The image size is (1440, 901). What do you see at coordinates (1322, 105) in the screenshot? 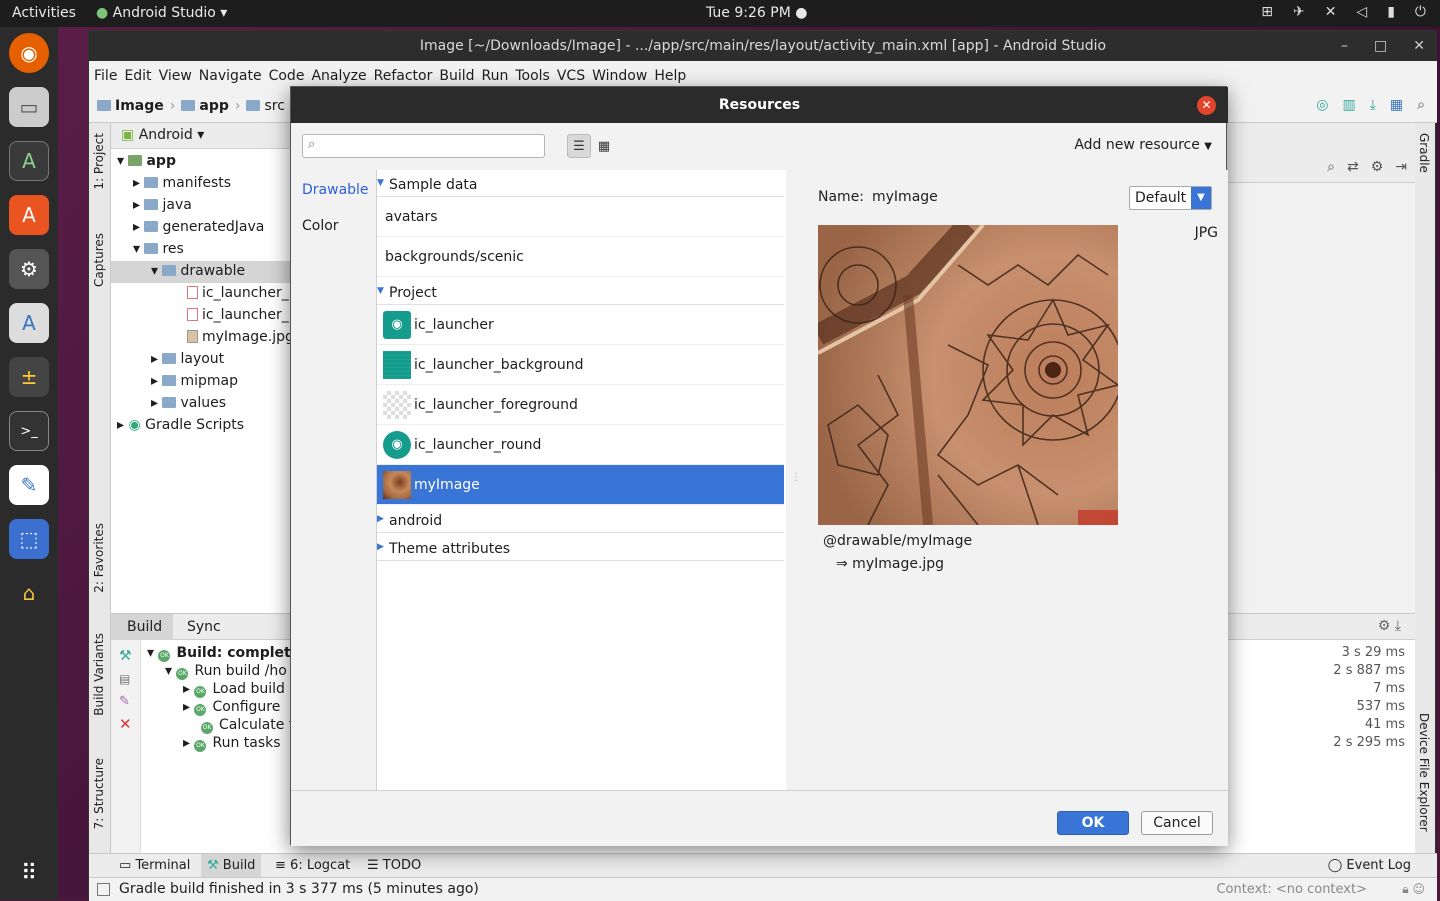
I see `sync-icon: ◎` at bounding box center [1322, 105].